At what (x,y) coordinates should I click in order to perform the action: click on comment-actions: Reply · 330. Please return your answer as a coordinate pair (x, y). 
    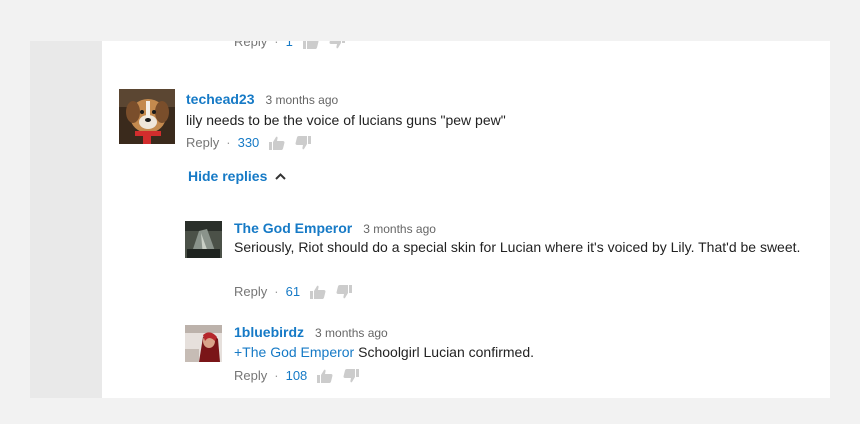
    Looking at the image, I should click on (248, 142).